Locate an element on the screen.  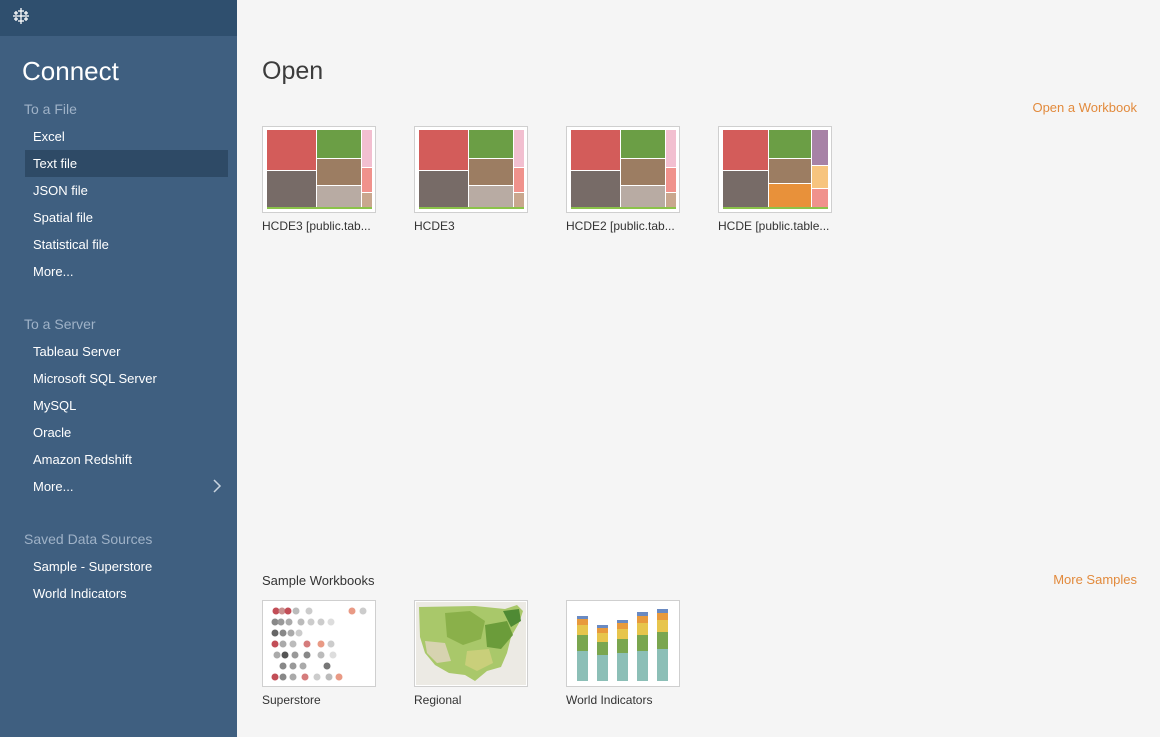
nav-spatial-file: Spatial file is located at coordinates (126, 217).